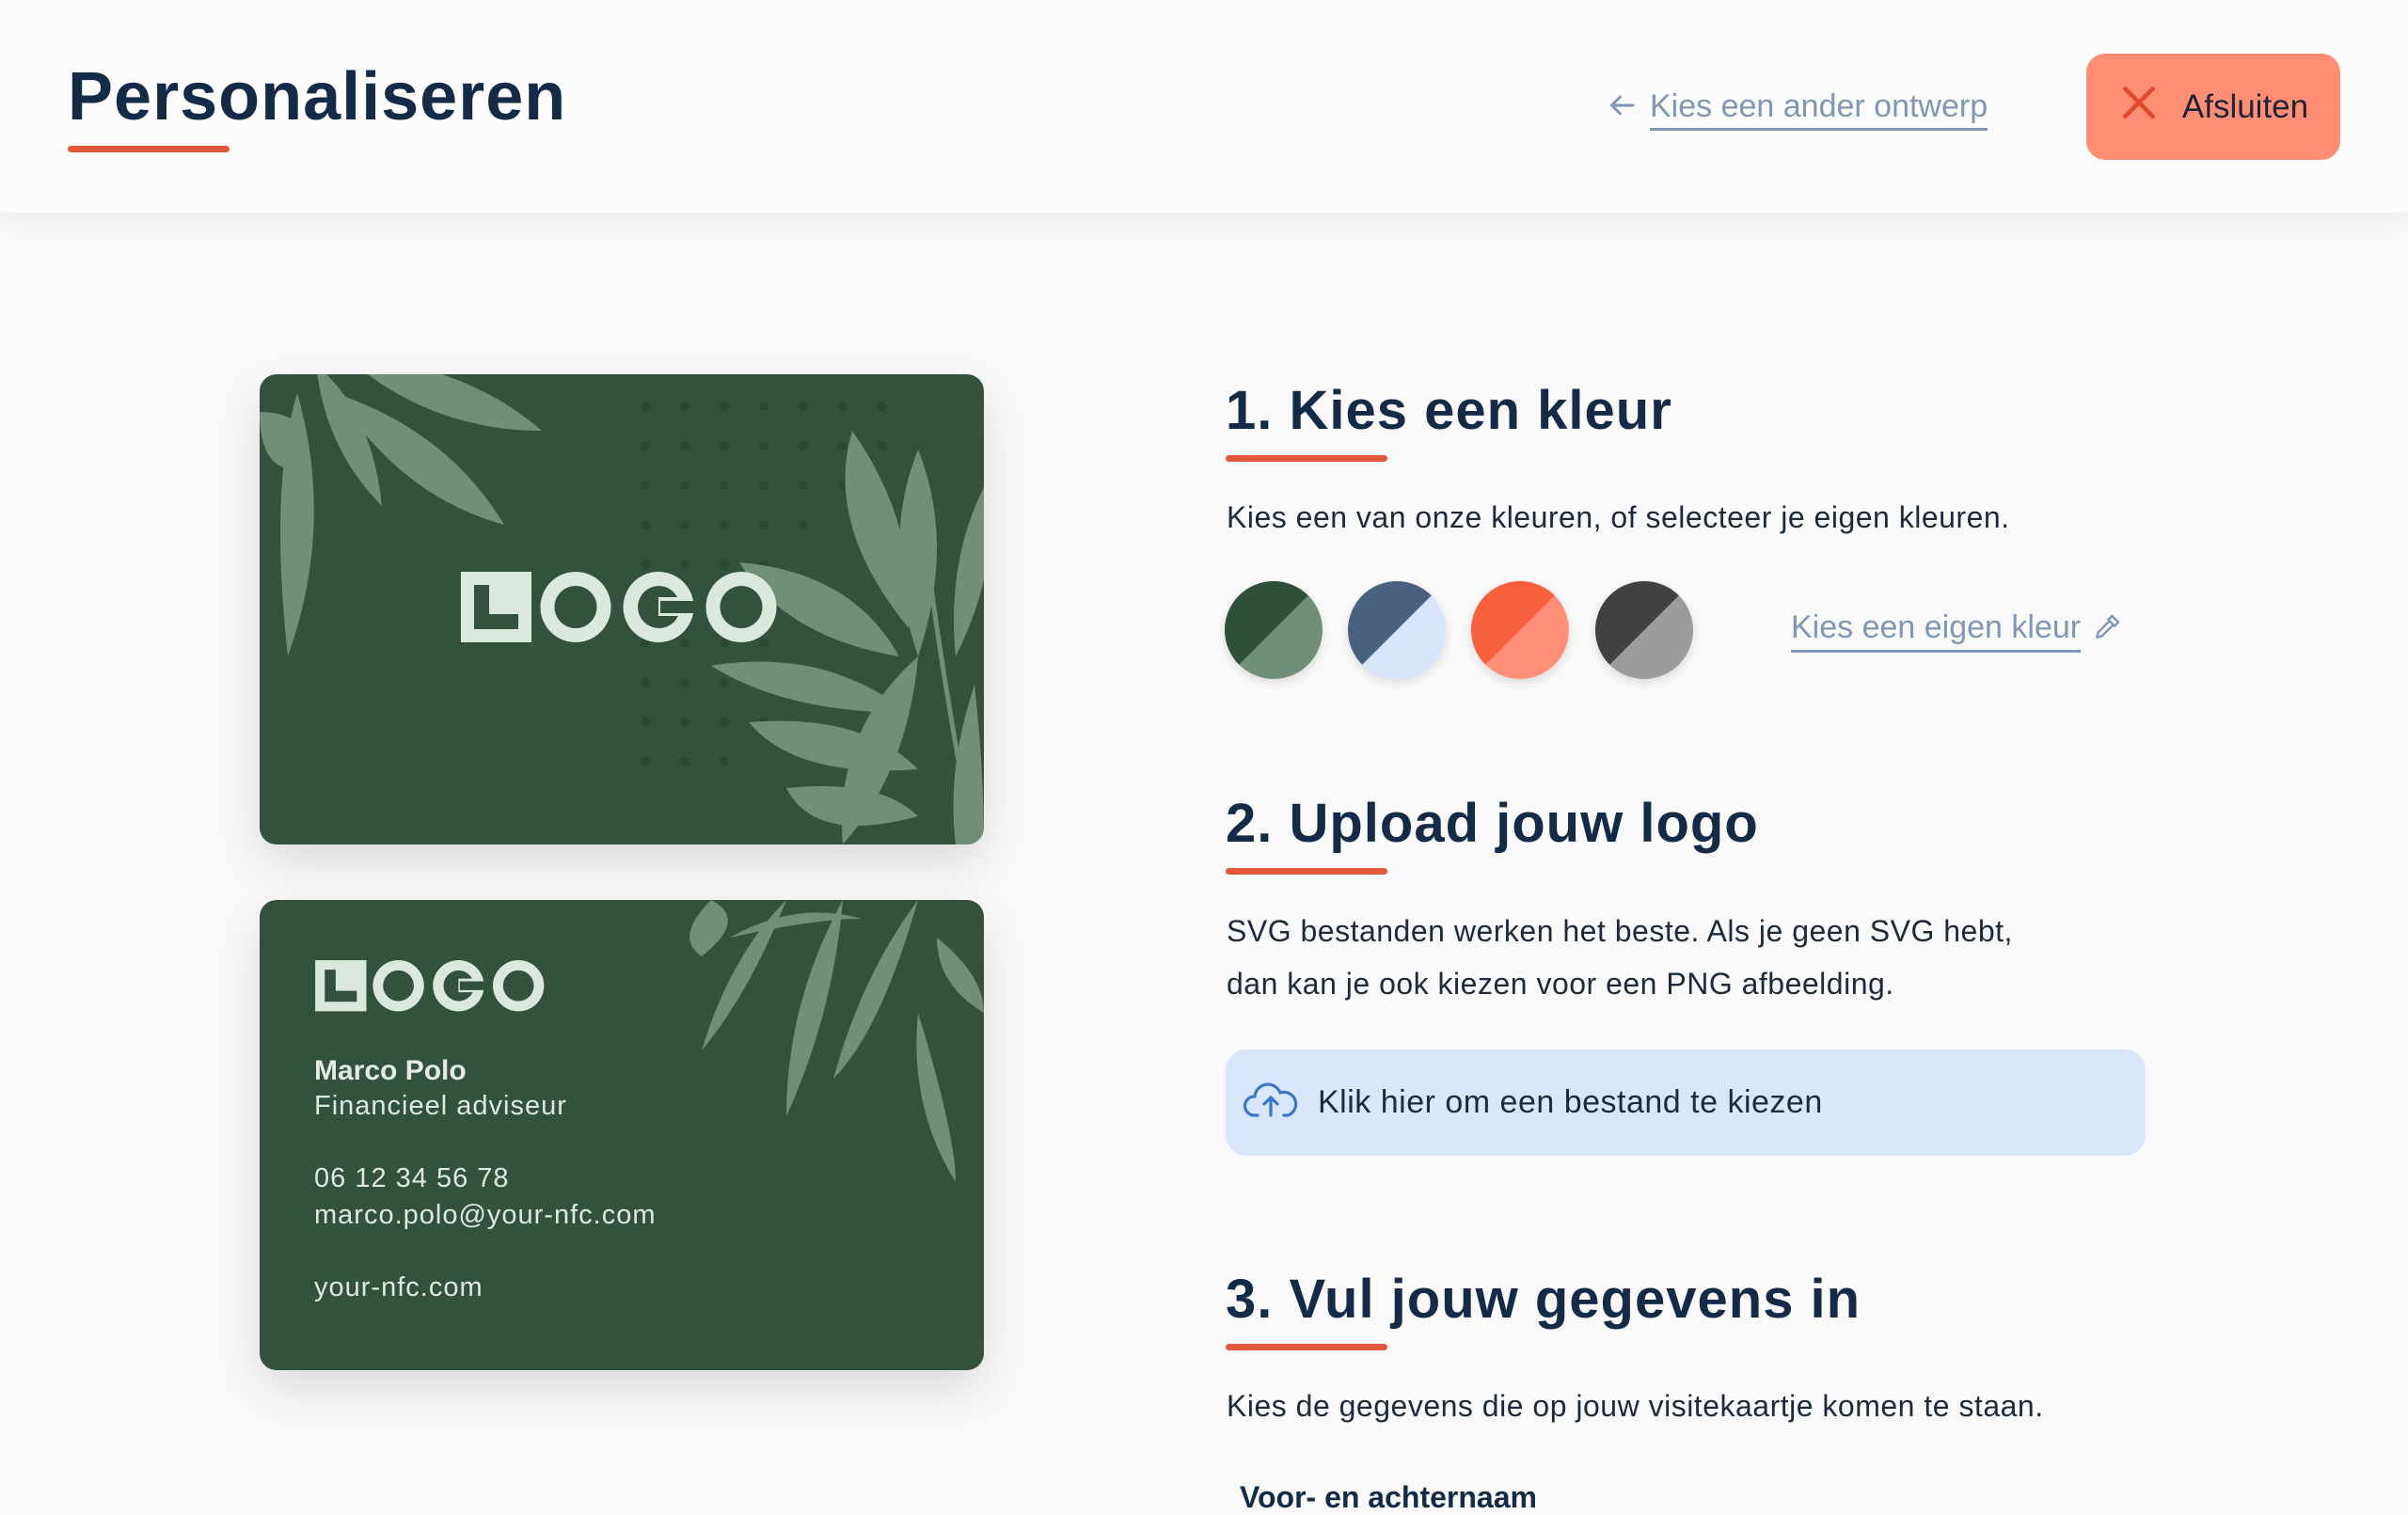  Describe the element at coordinates (399, 1287) in the screenshot. I see `card-website: your-nfc.com` at that location.